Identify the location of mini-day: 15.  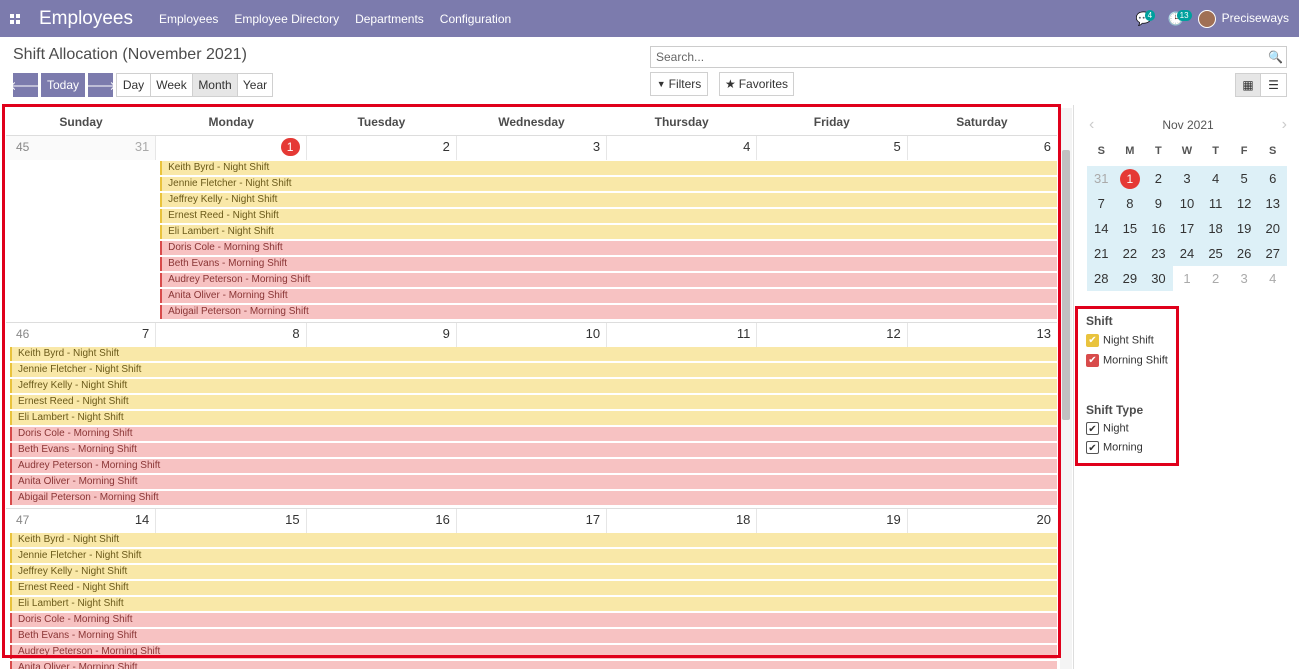
(1130, 228).